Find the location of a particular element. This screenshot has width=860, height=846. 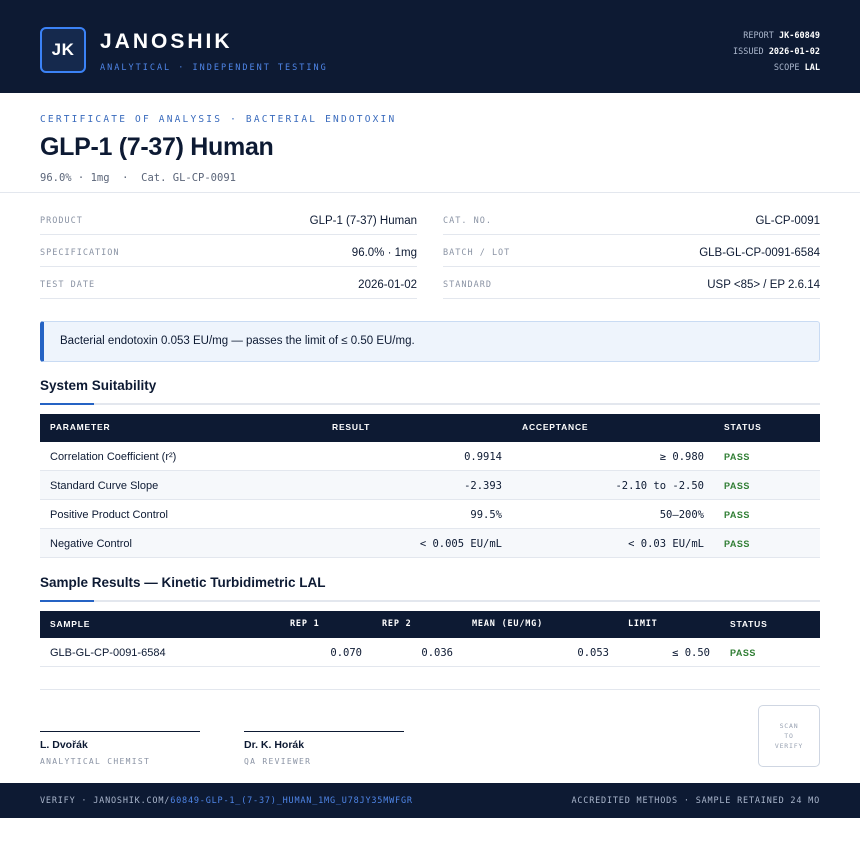

title-divider is located at coordinates (430, 192).